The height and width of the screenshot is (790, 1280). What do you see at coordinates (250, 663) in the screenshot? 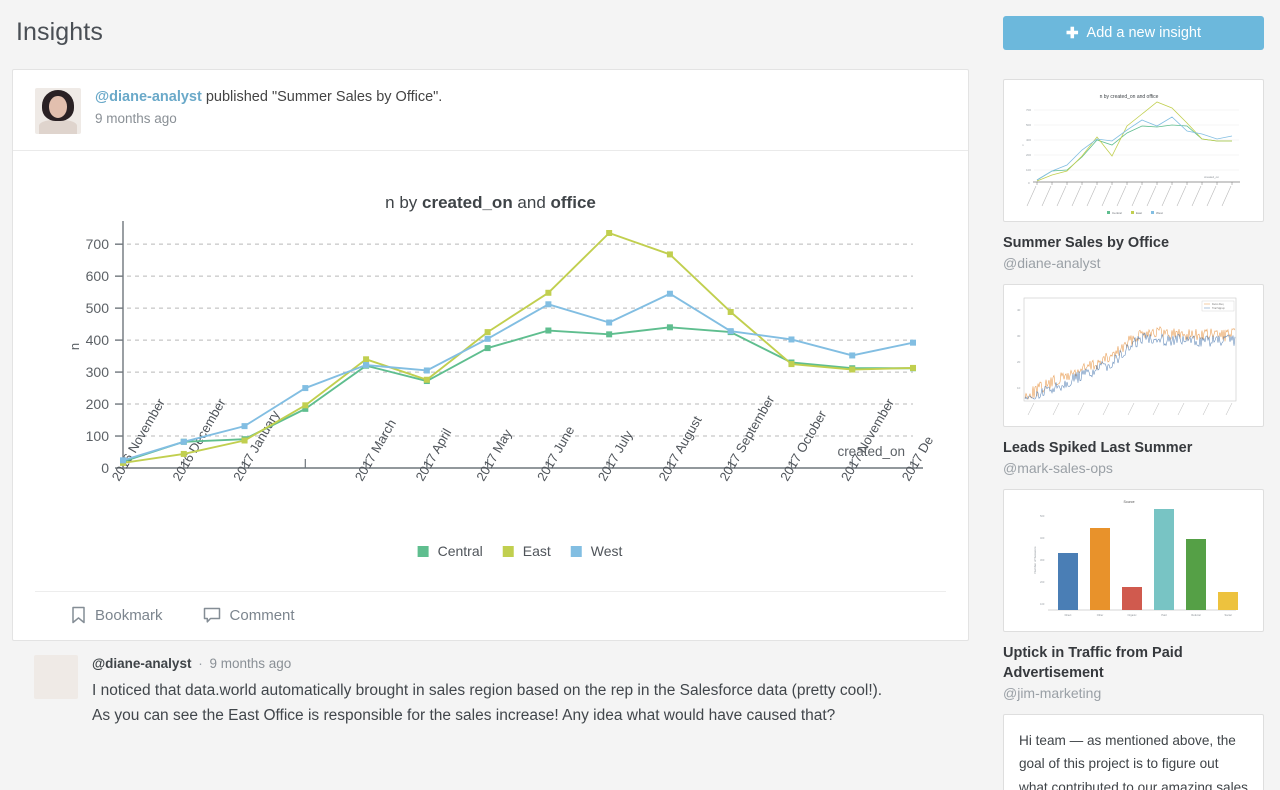
I see `comment-timestamp: 9 months ago` at bounding box center [250, 663].